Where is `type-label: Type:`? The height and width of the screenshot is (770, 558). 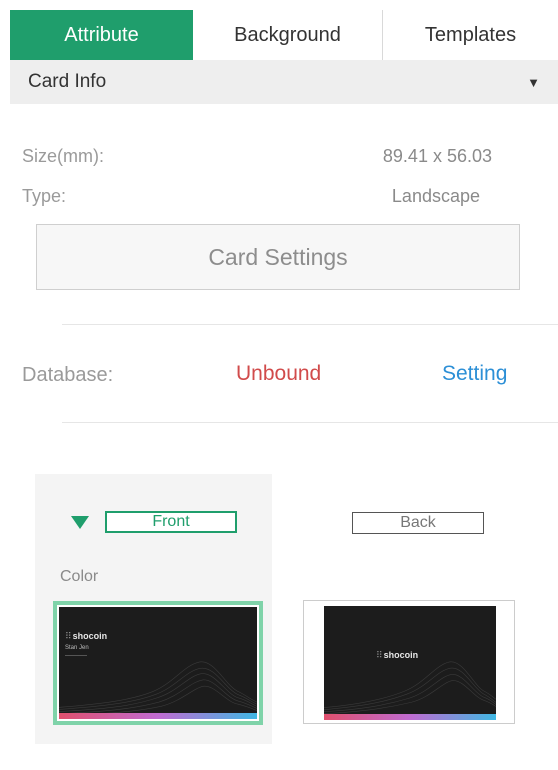 type-label: Type: is located at coordinates (44, 196).